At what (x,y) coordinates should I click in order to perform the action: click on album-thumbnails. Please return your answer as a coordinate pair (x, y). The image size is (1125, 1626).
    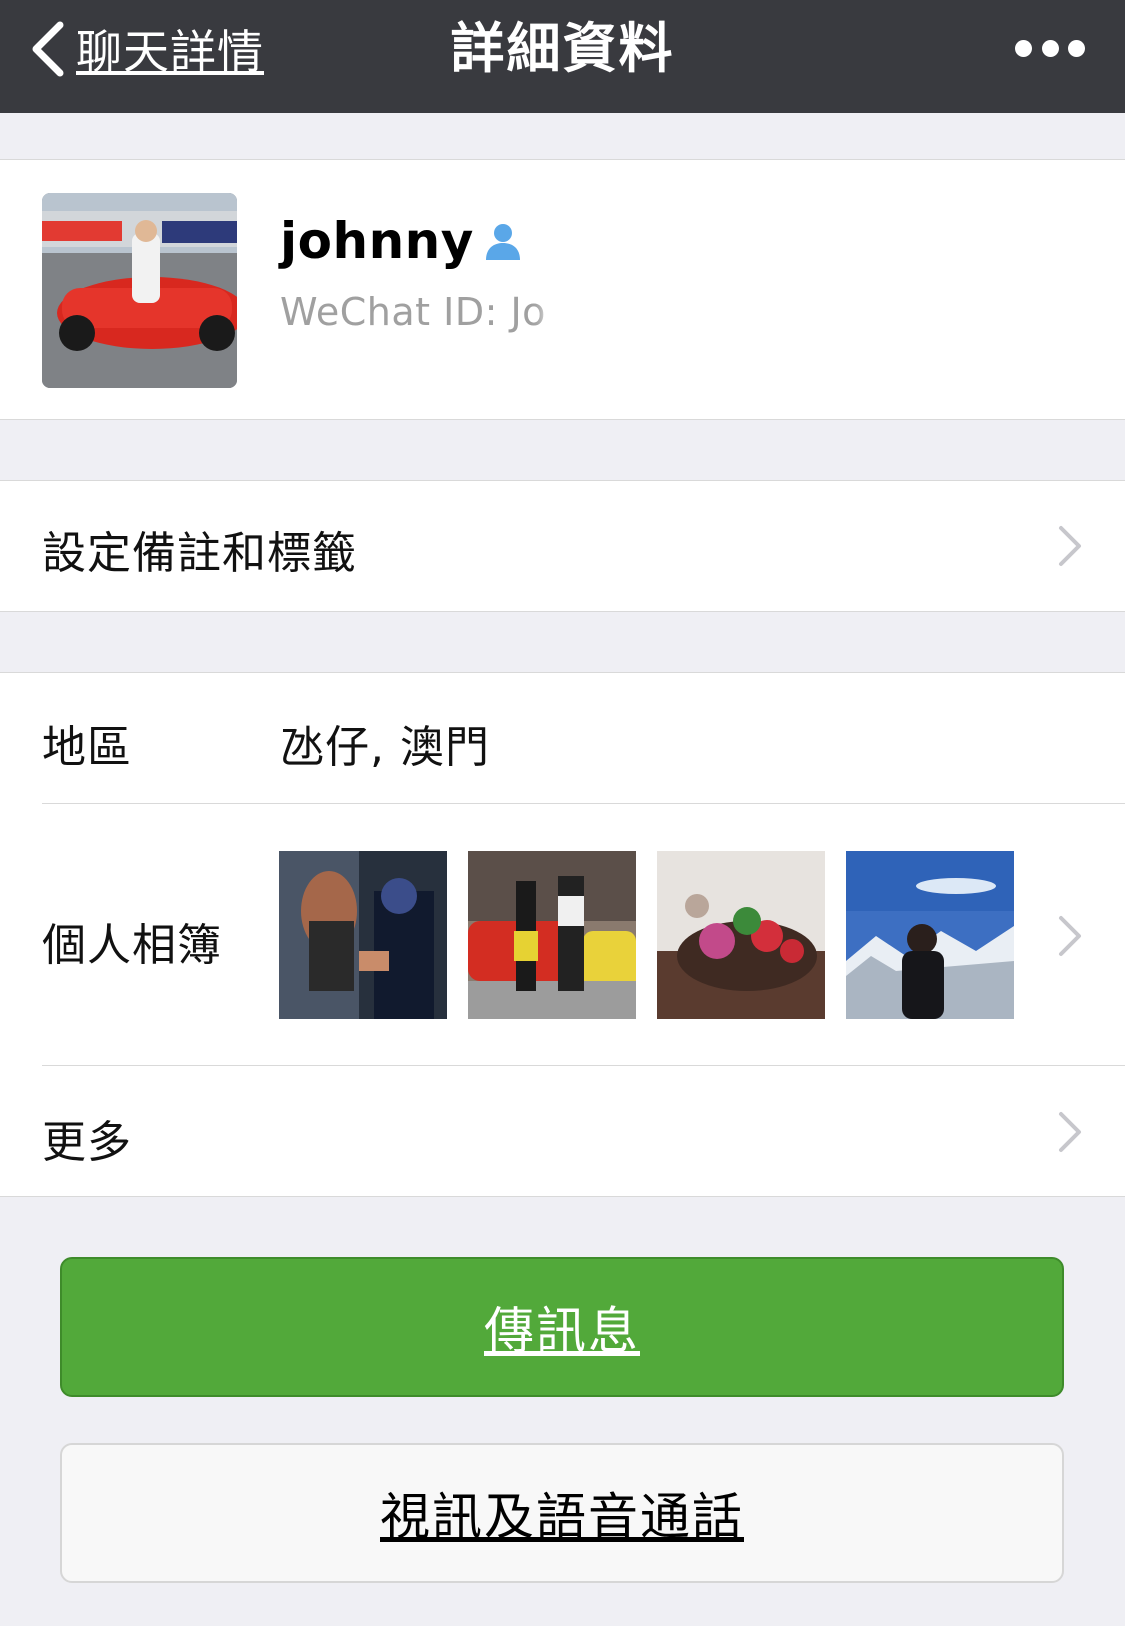
    Looking at the image, I should click on (646, 935).